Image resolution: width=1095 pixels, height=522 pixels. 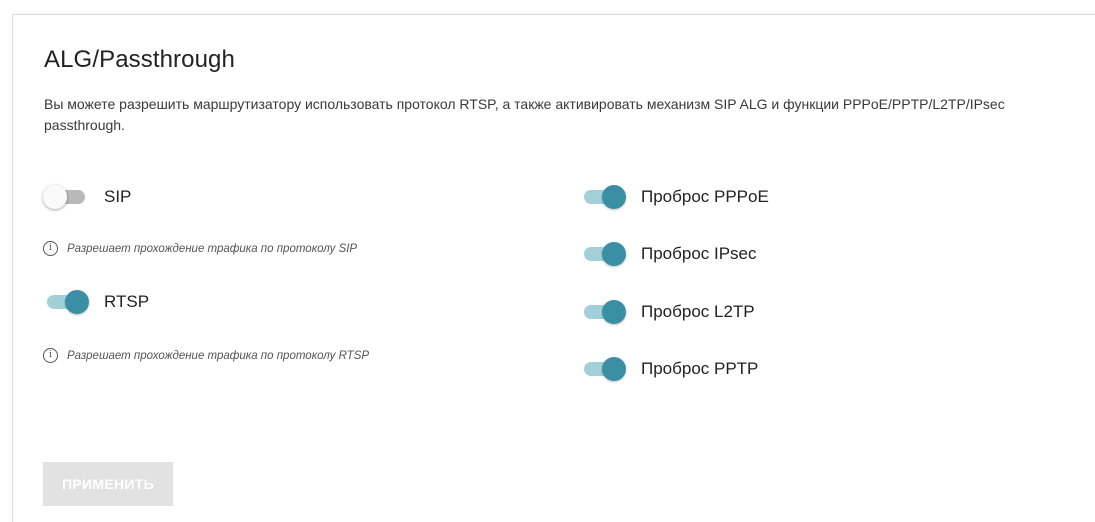 I want to click on rtsp-label: RTSP, so click(x=127, y=301).